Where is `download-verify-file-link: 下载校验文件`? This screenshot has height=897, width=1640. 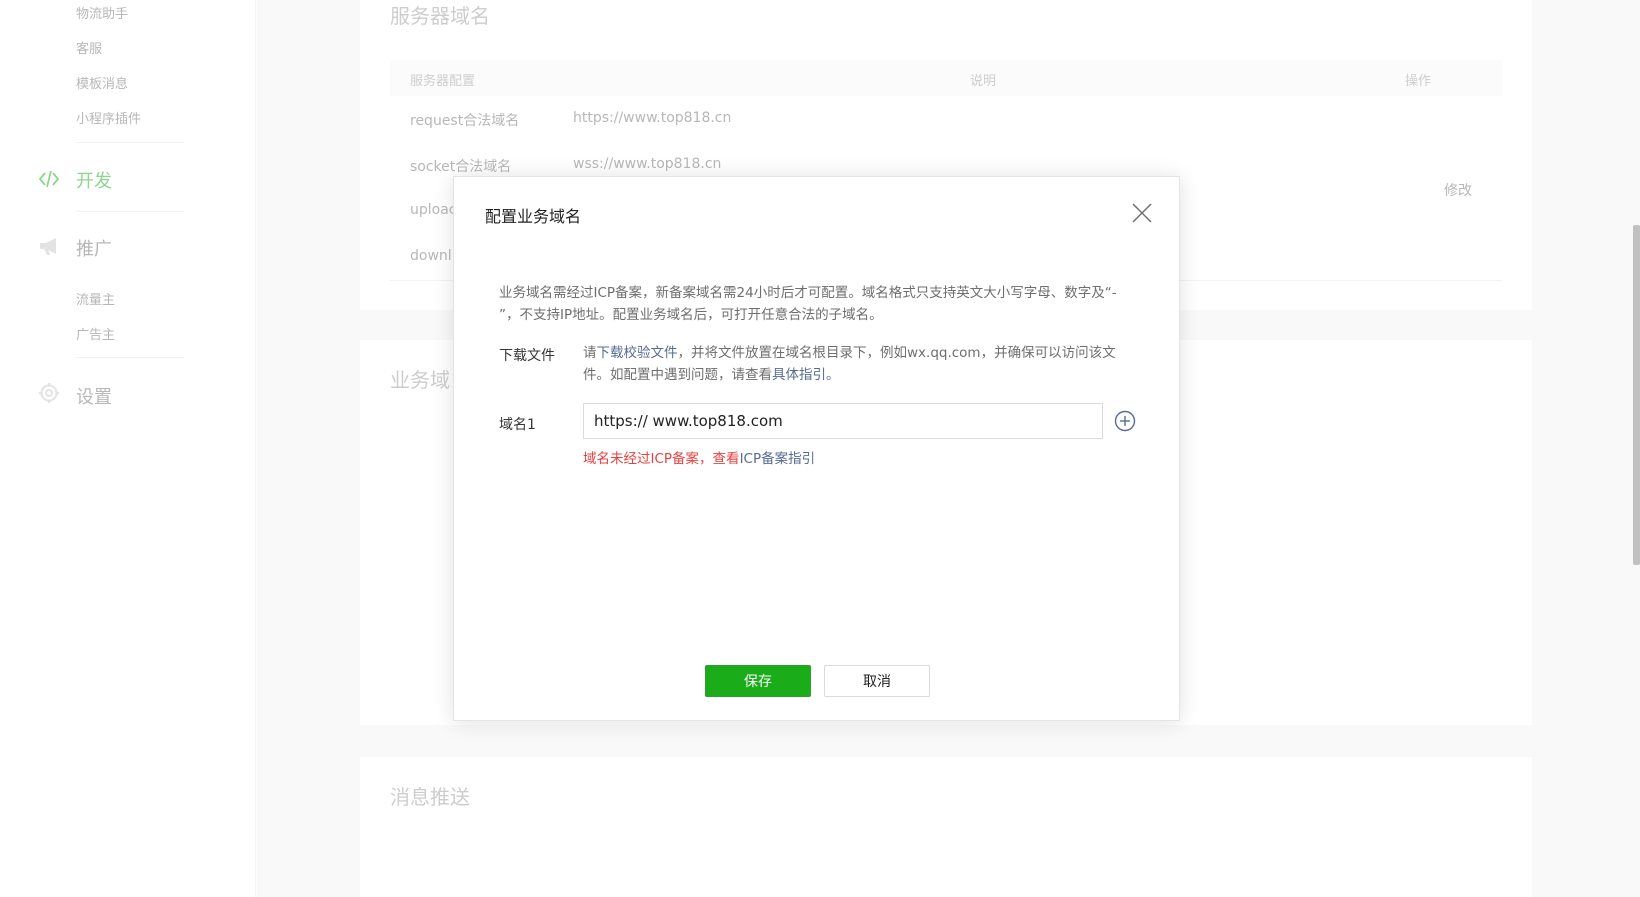 download-verify-file-link: 下载校验文件 is located at coordinates (637, 353).